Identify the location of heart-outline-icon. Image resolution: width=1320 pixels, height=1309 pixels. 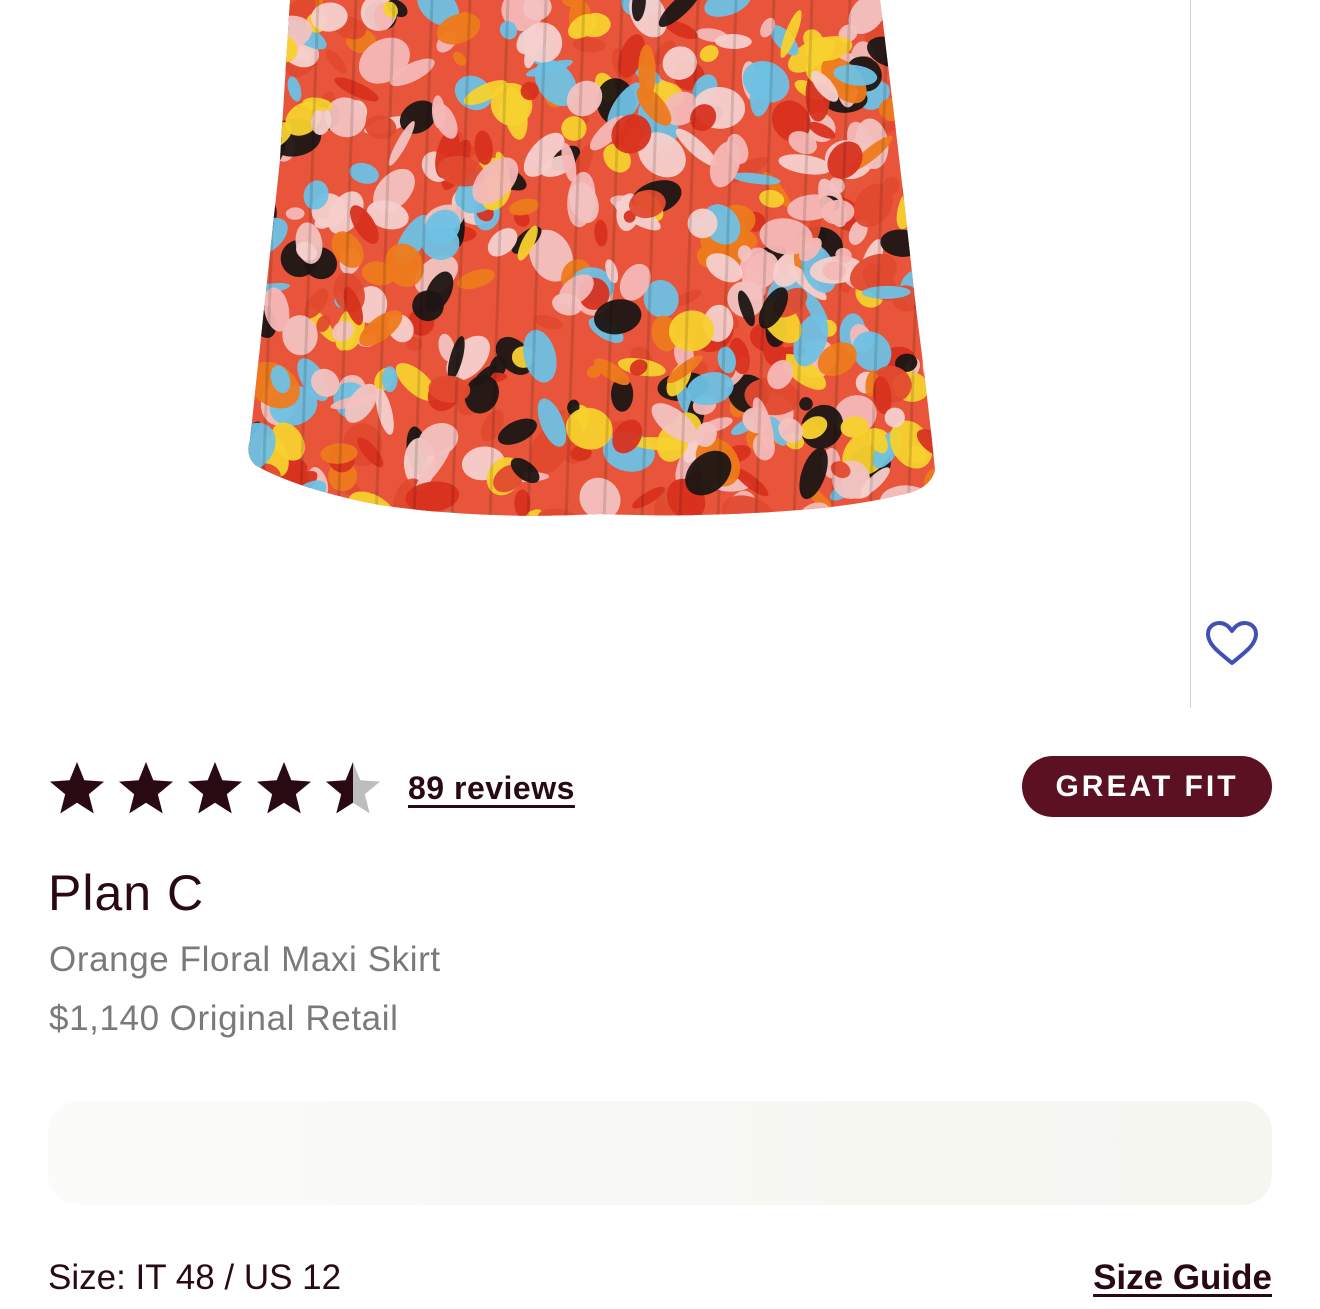
(1232, 643).